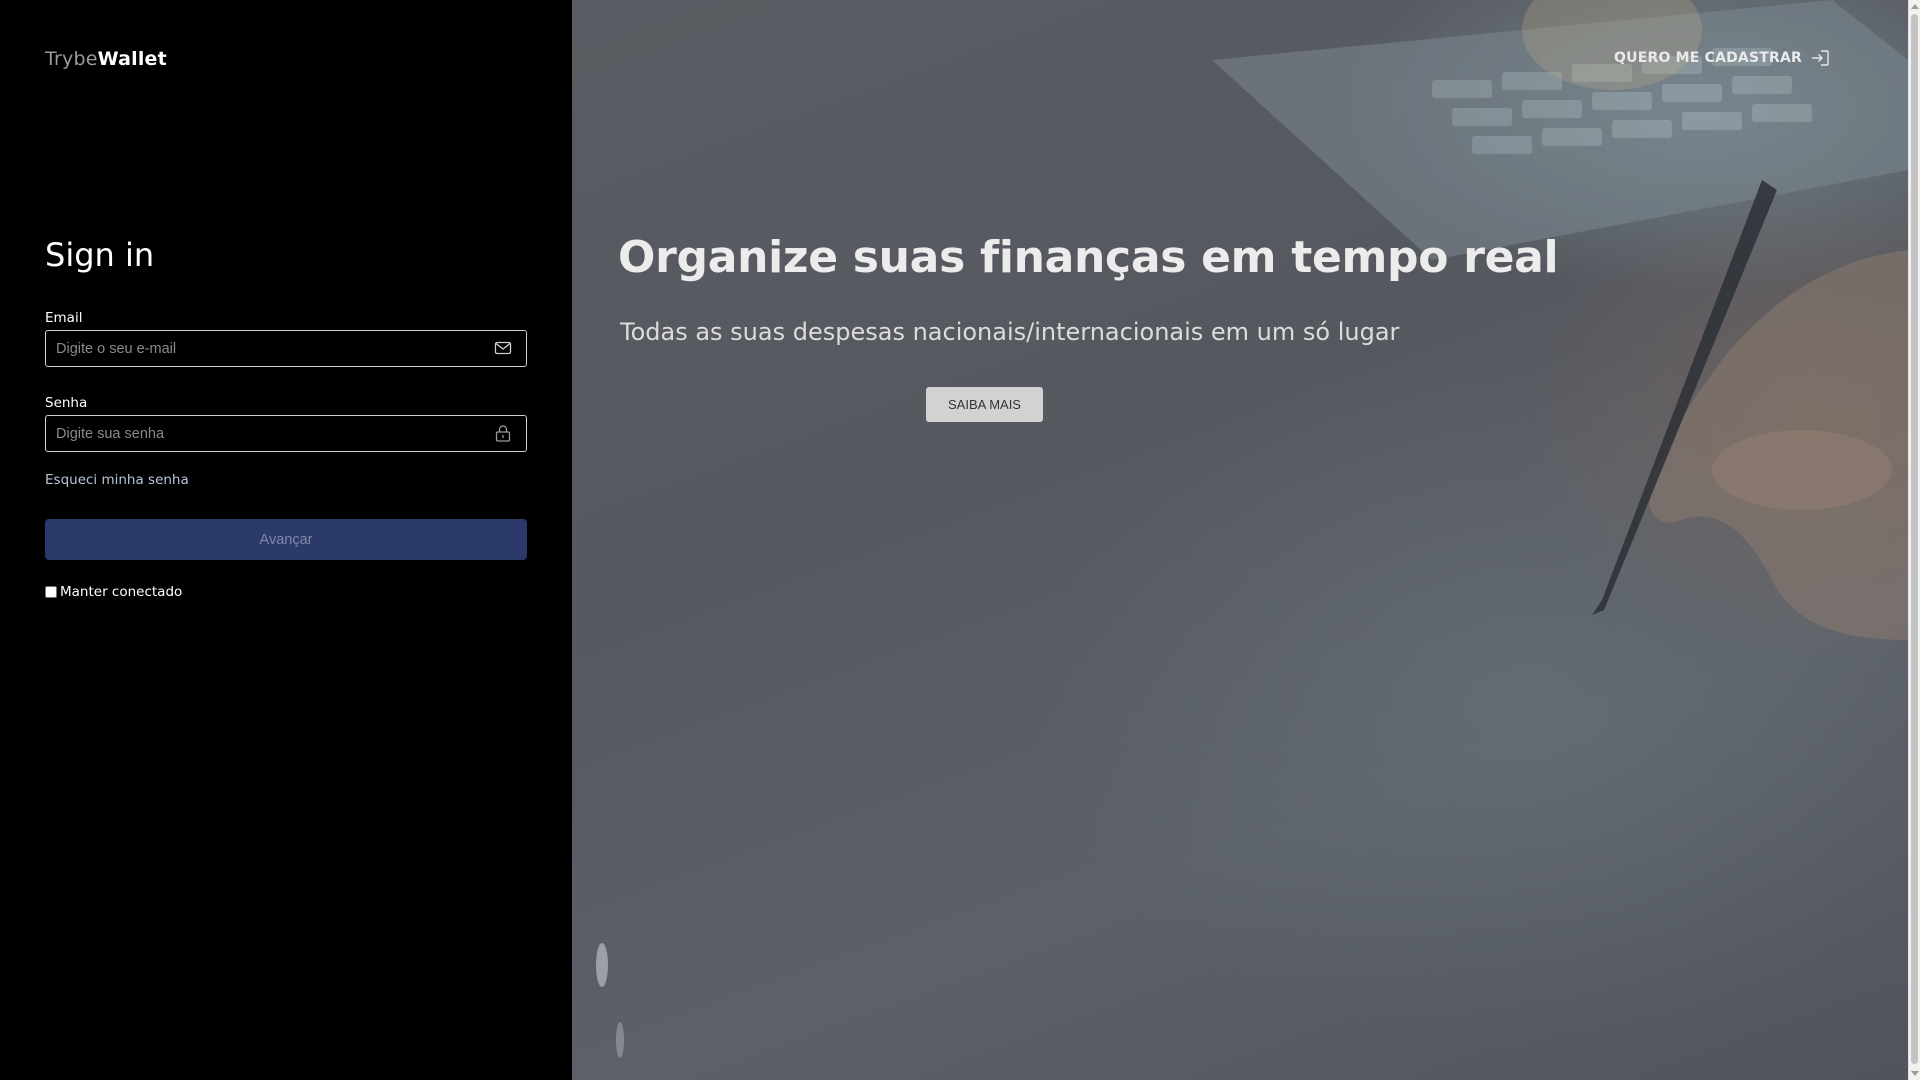 Image resolution: width=1920 pixels, height=1080 pixels. What do you see at coordinates (132, 59) in the screenshot?
I see `brand-logo-bold: Wallet` at bounding box center [132, 59].